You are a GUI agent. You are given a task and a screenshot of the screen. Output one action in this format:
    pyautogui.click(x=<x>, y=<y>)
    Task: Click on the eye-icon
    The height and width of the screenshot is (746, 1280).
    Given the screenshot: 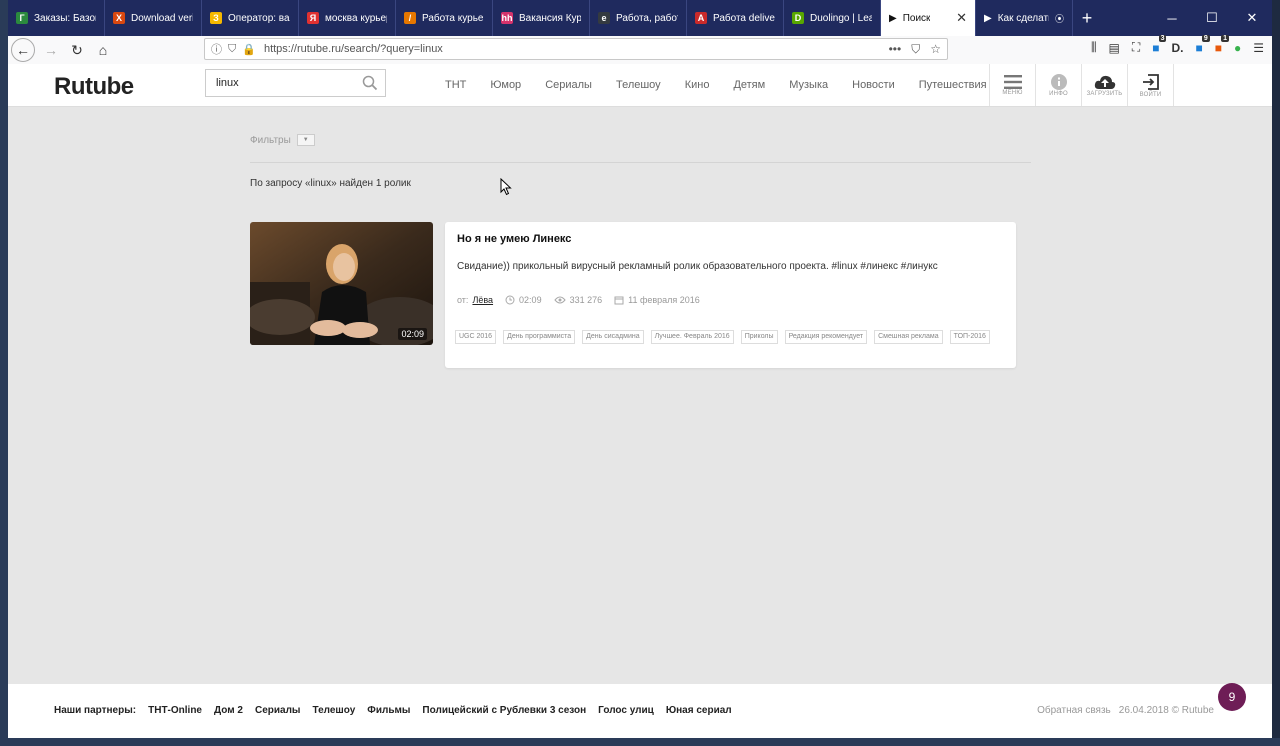 What is the action you would take?
    pyautogui.click(x=559, y=300)
    